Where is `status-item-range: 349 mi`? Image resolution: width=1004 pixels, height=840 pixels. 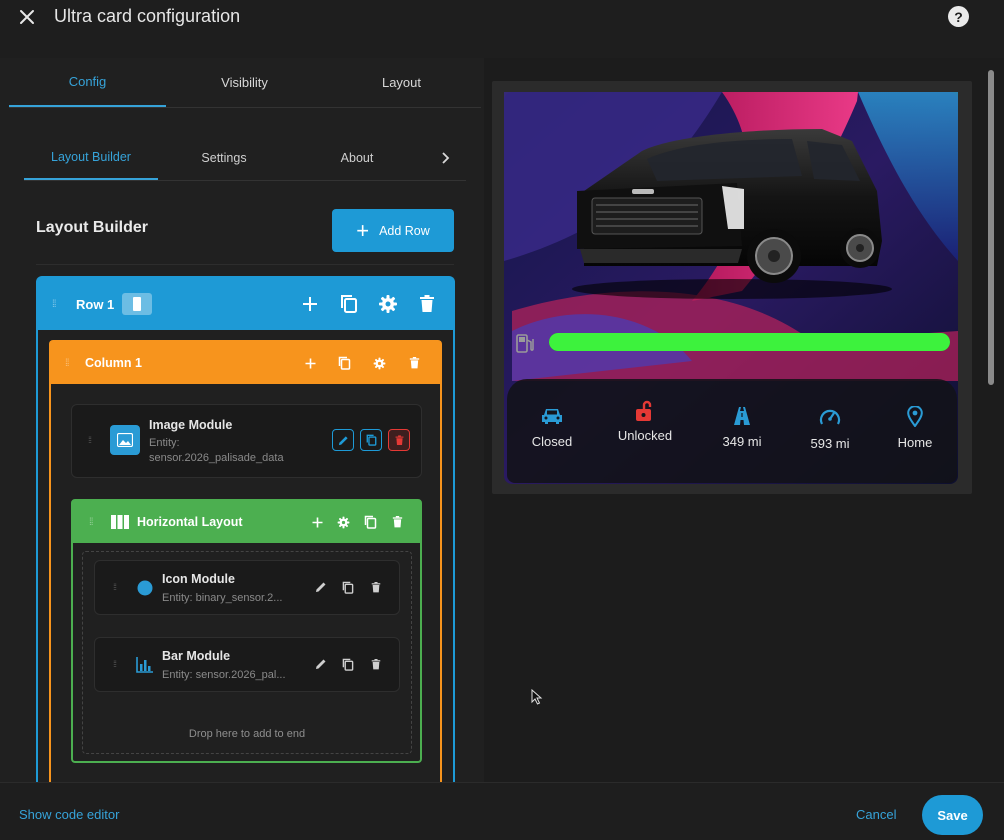
status-item-range: 349 mi is located at coordinates (742, 428).